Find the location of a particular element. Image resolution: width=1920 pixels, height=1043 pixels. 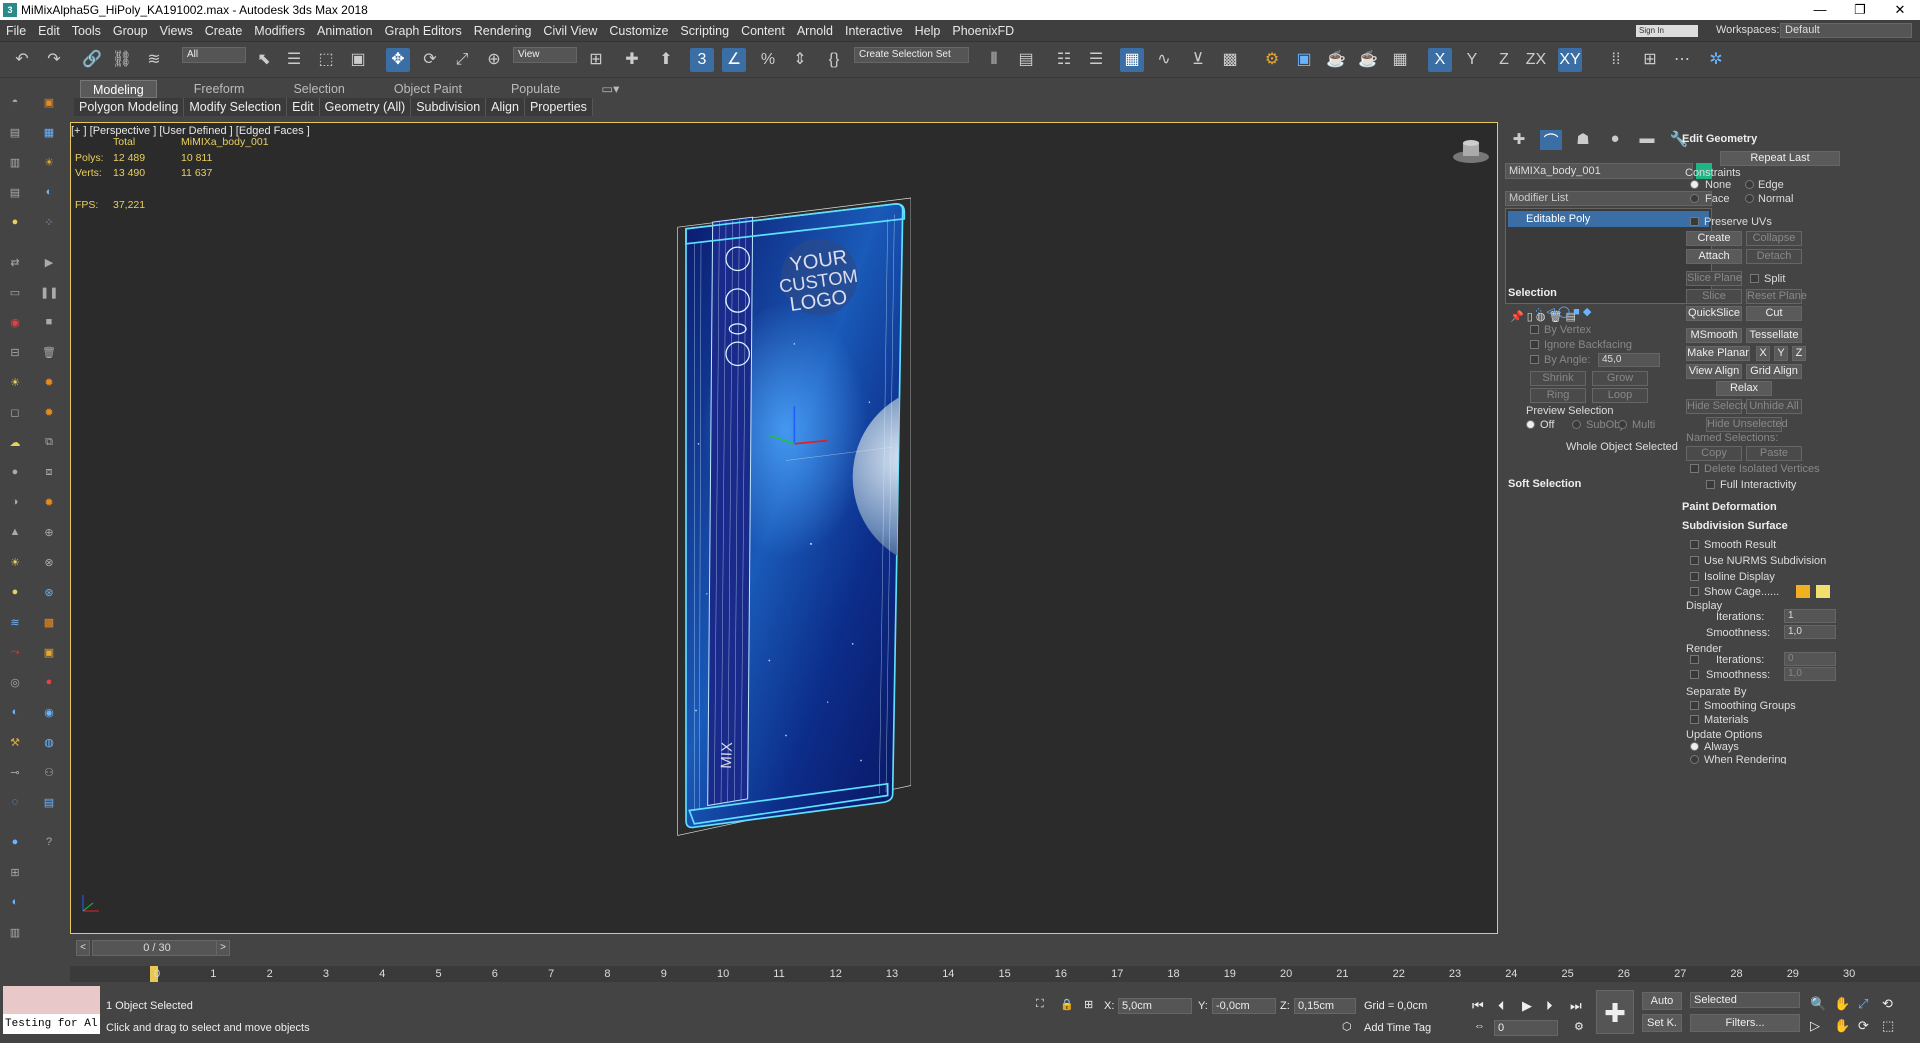

cage-color-1-swatch is located at coordinates (1803, 591).